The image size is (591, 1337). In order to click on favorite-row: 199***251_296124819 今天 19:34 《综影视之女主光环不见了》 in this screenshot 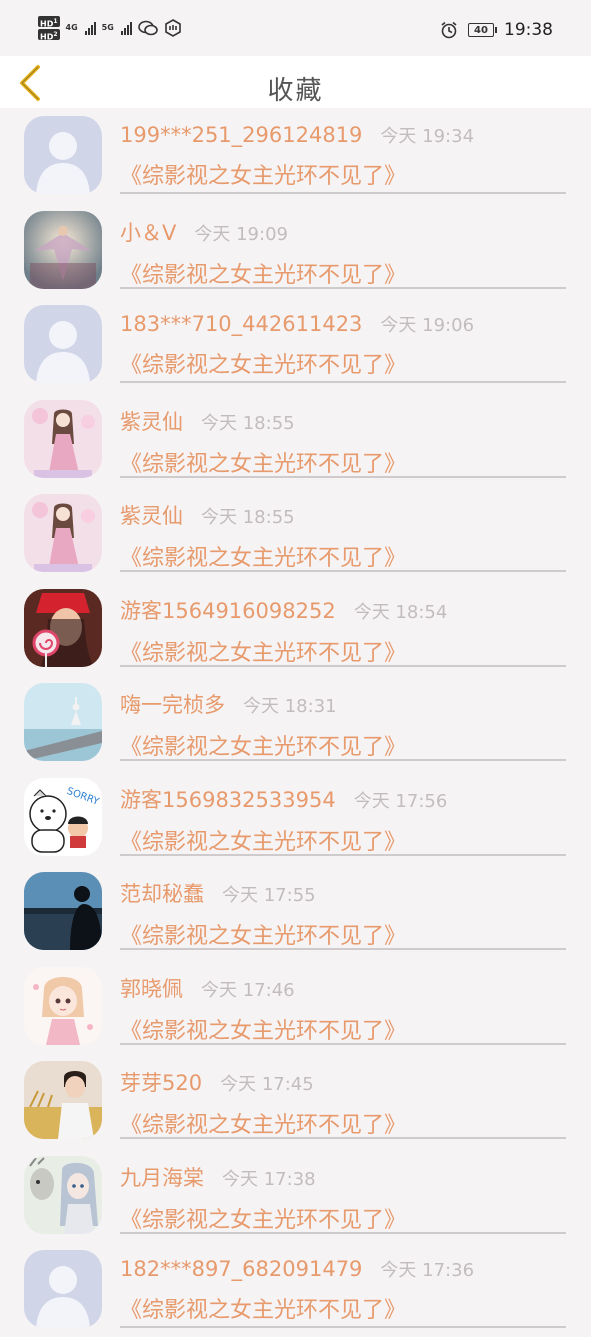, I will do `click(295, 155)`.